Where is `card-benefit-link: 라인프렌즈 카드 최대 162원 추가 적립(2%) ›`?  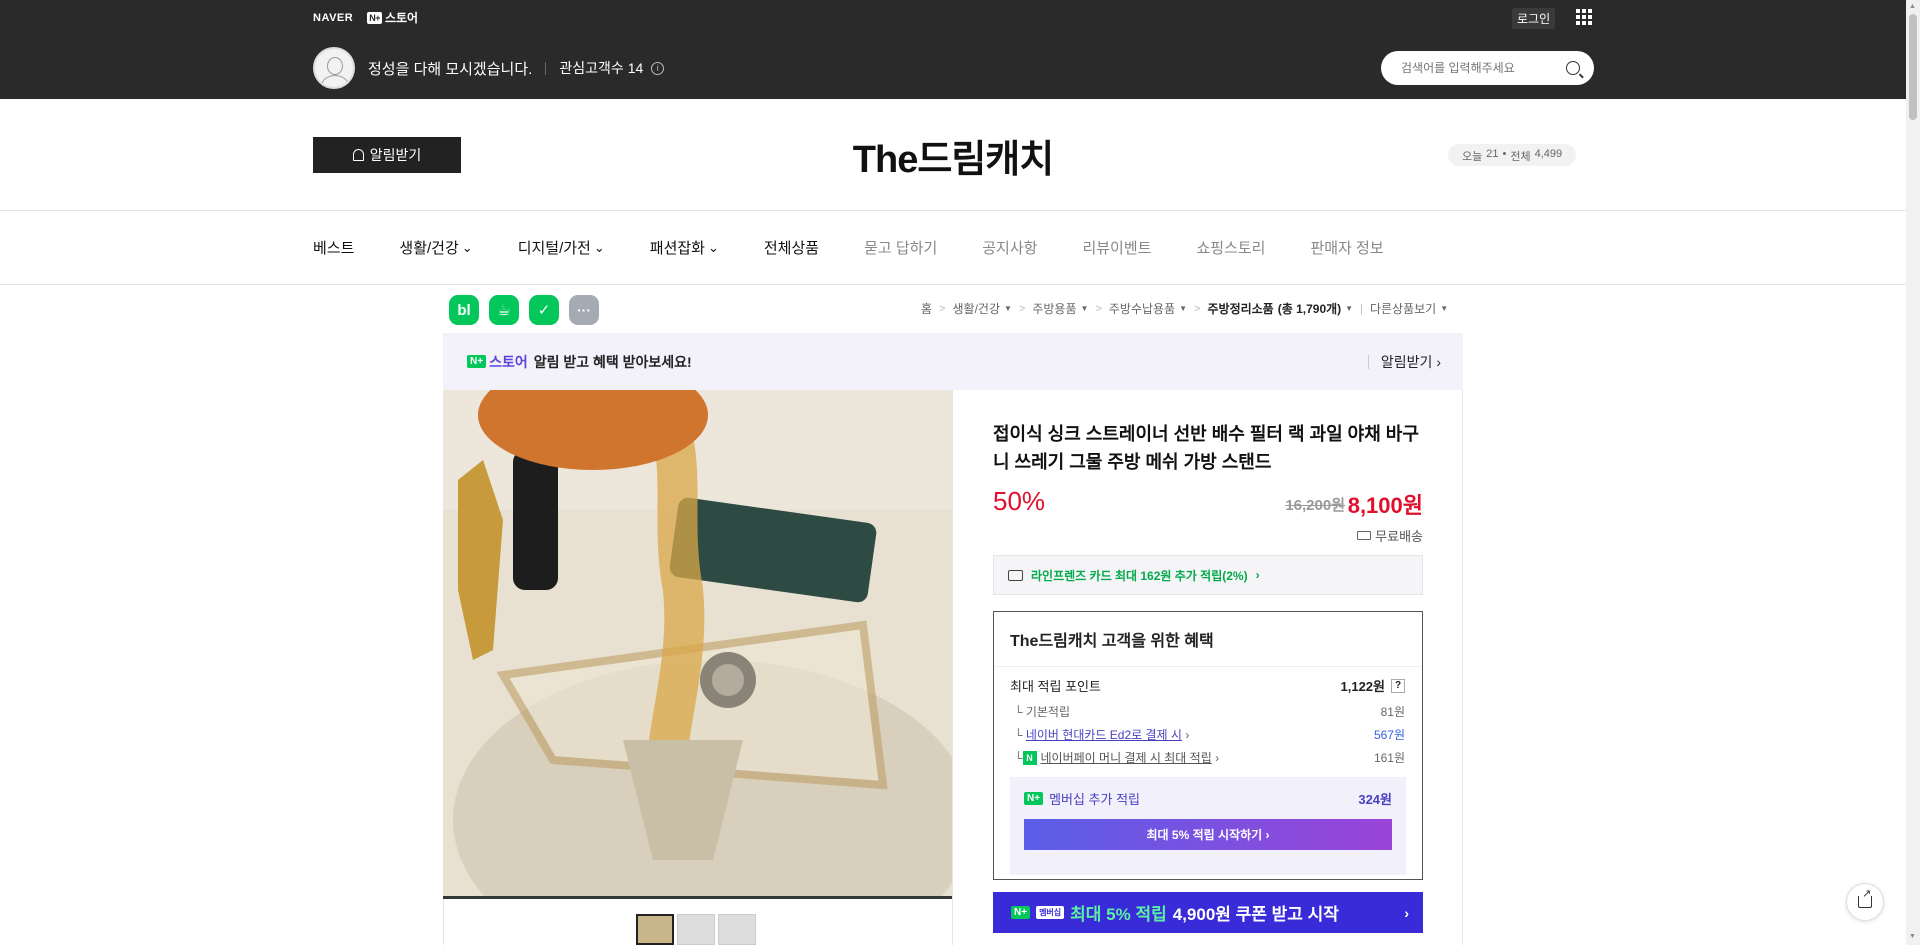
card-benefit-link: 라인프렌즈 카드 최대 162원 추가 적립(2%) › is located at coordinates (1208, 575).